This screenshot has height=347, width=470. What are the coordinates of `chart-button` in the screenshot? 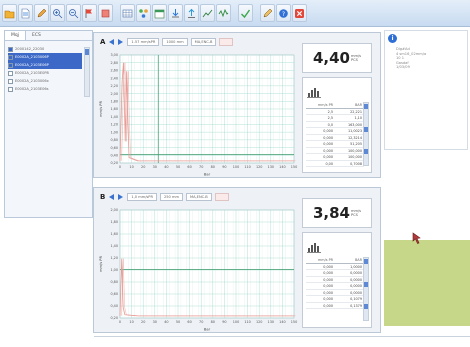 It's located at (207, 13).